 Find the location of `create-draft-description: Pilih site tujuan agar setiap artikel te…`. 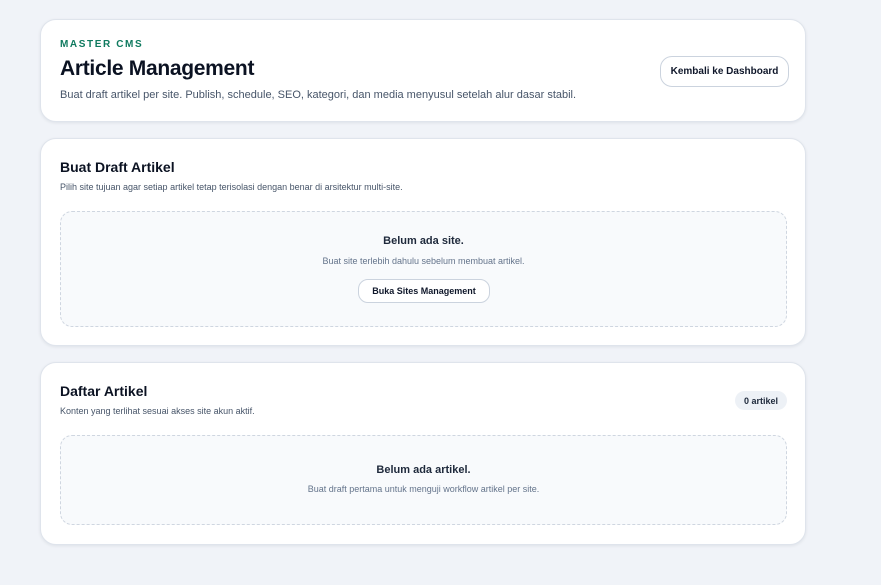

create-draft-description: Pilih site tujuan agar setiap artikel te… is located at coordinates (231, 187).